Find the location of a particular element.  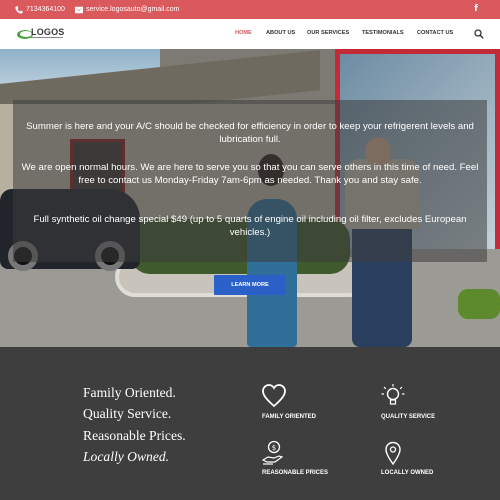

learn-more-button: LEARN MORE is located at coordinates (250, 285).